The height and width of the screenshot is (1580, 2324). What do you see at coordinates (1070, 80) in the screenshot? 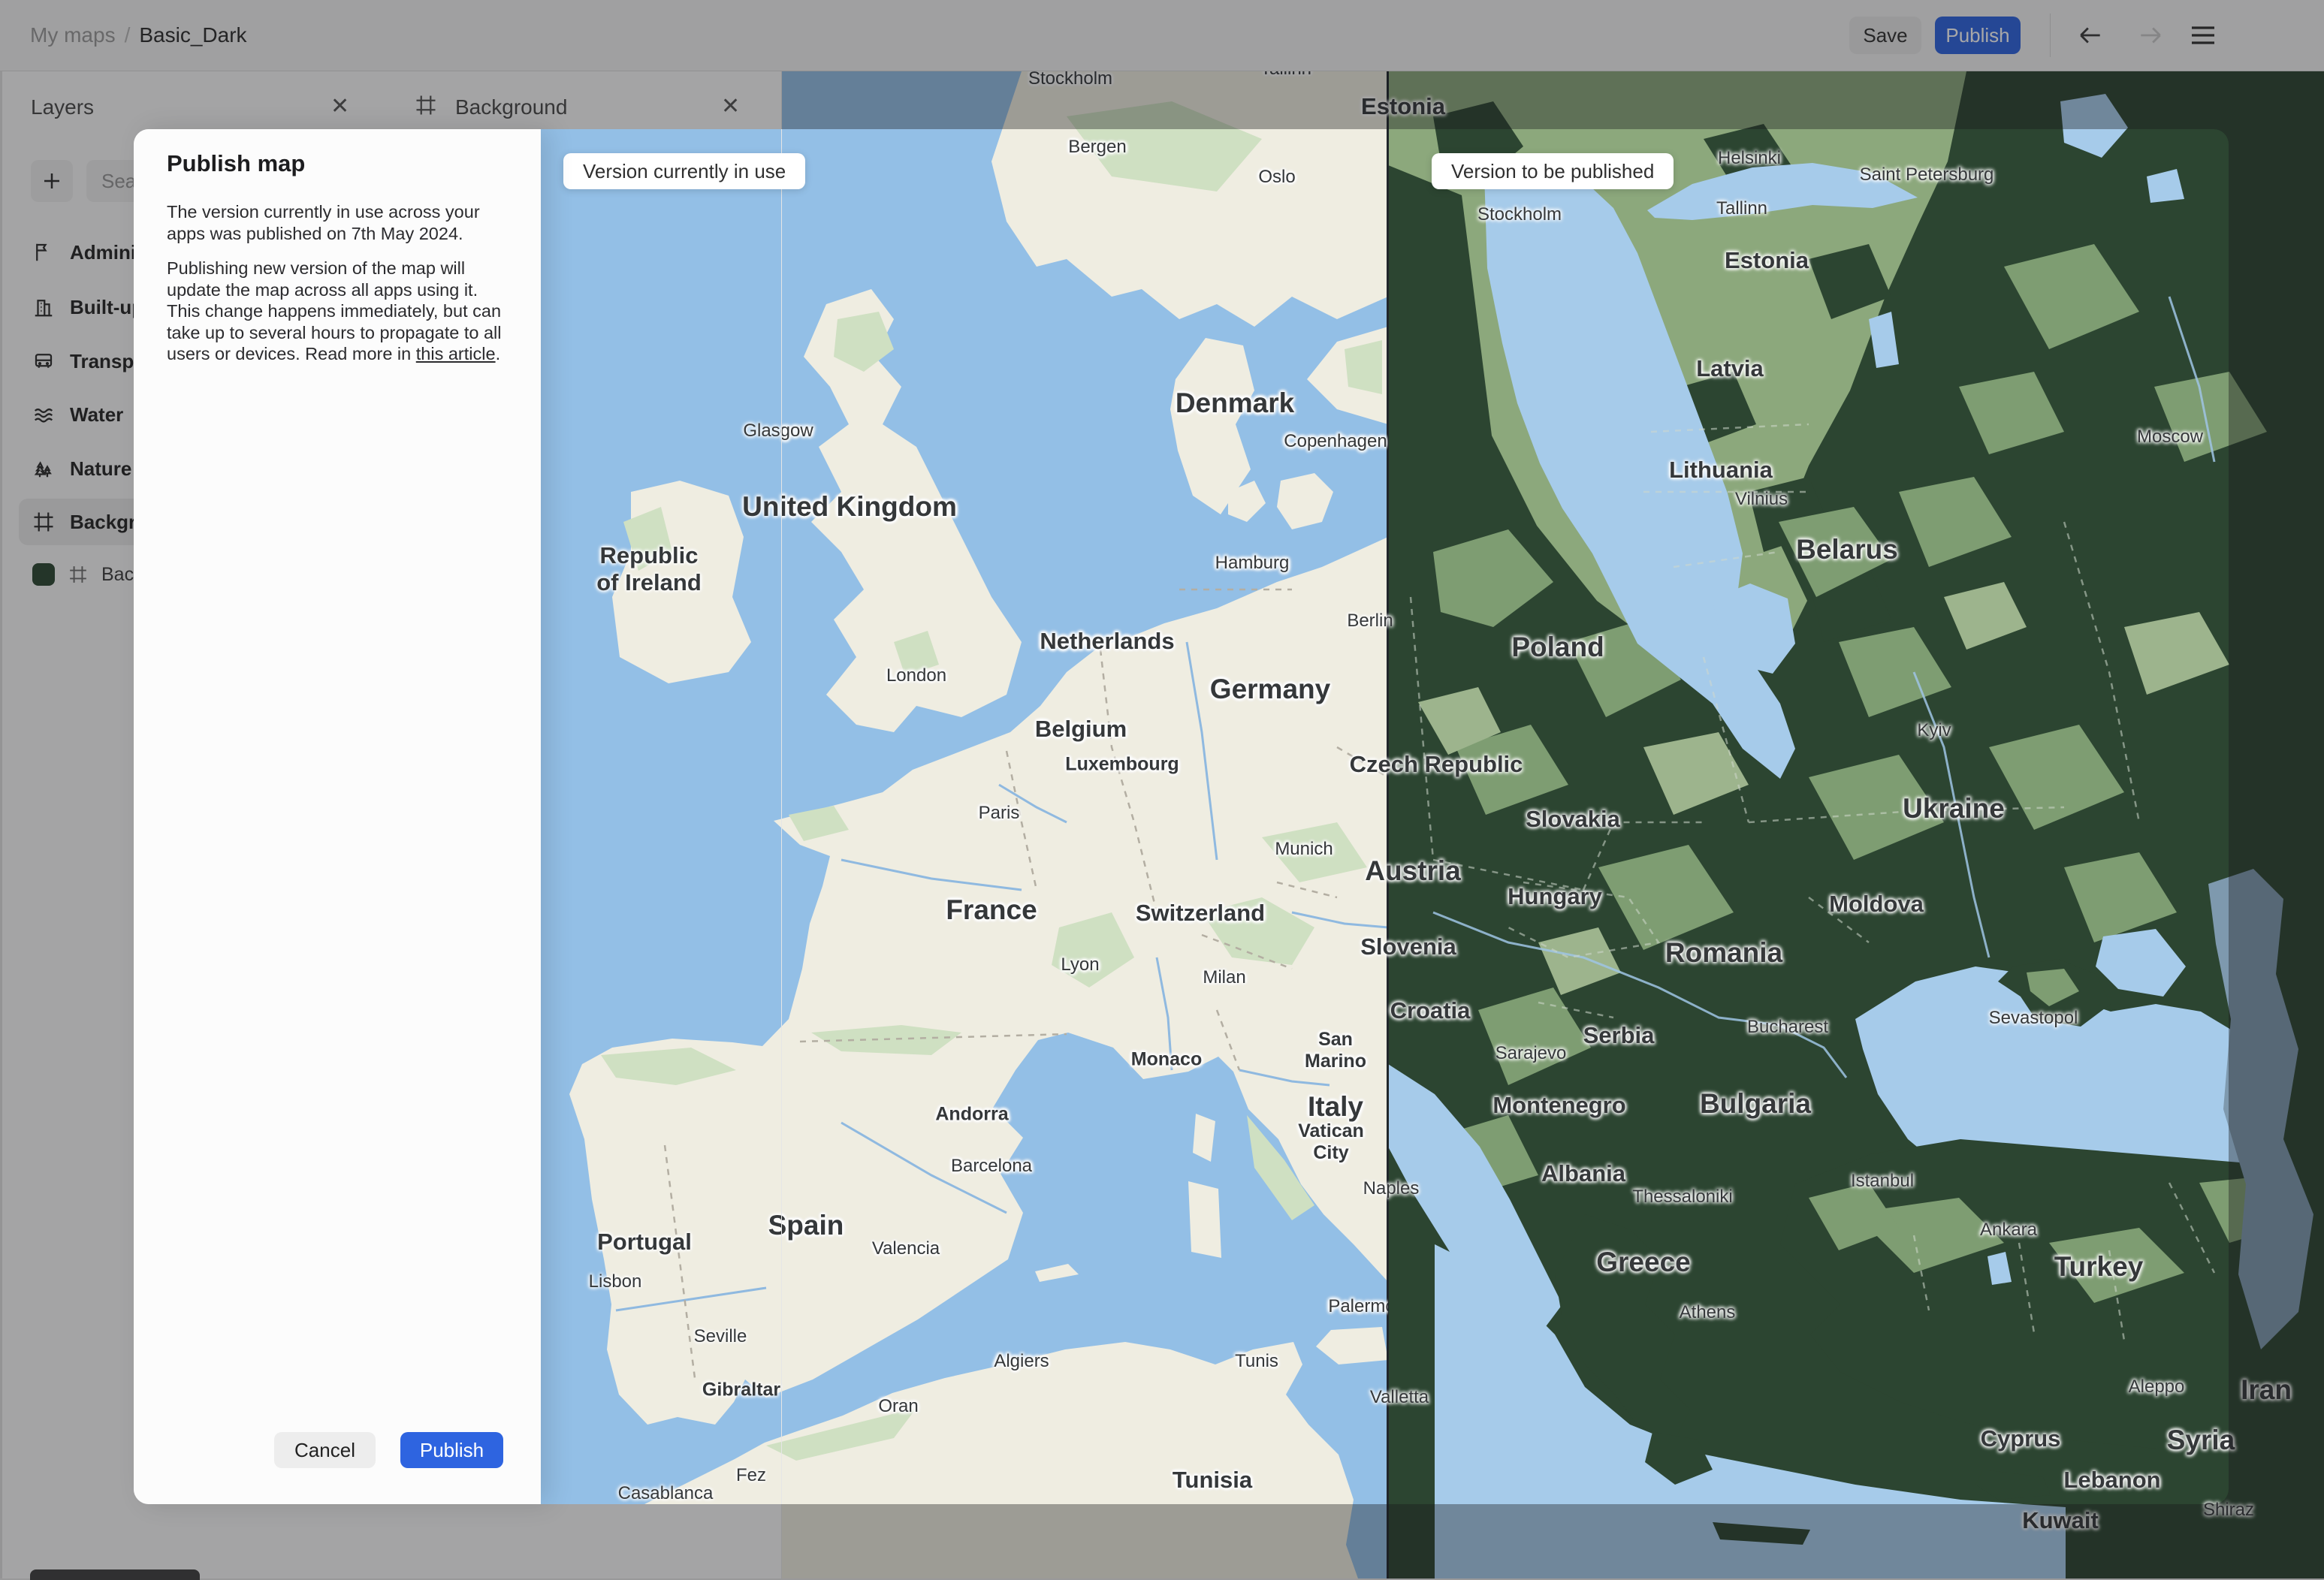
I see `map-label: Stockholm` at bounding box center [1070, 80].